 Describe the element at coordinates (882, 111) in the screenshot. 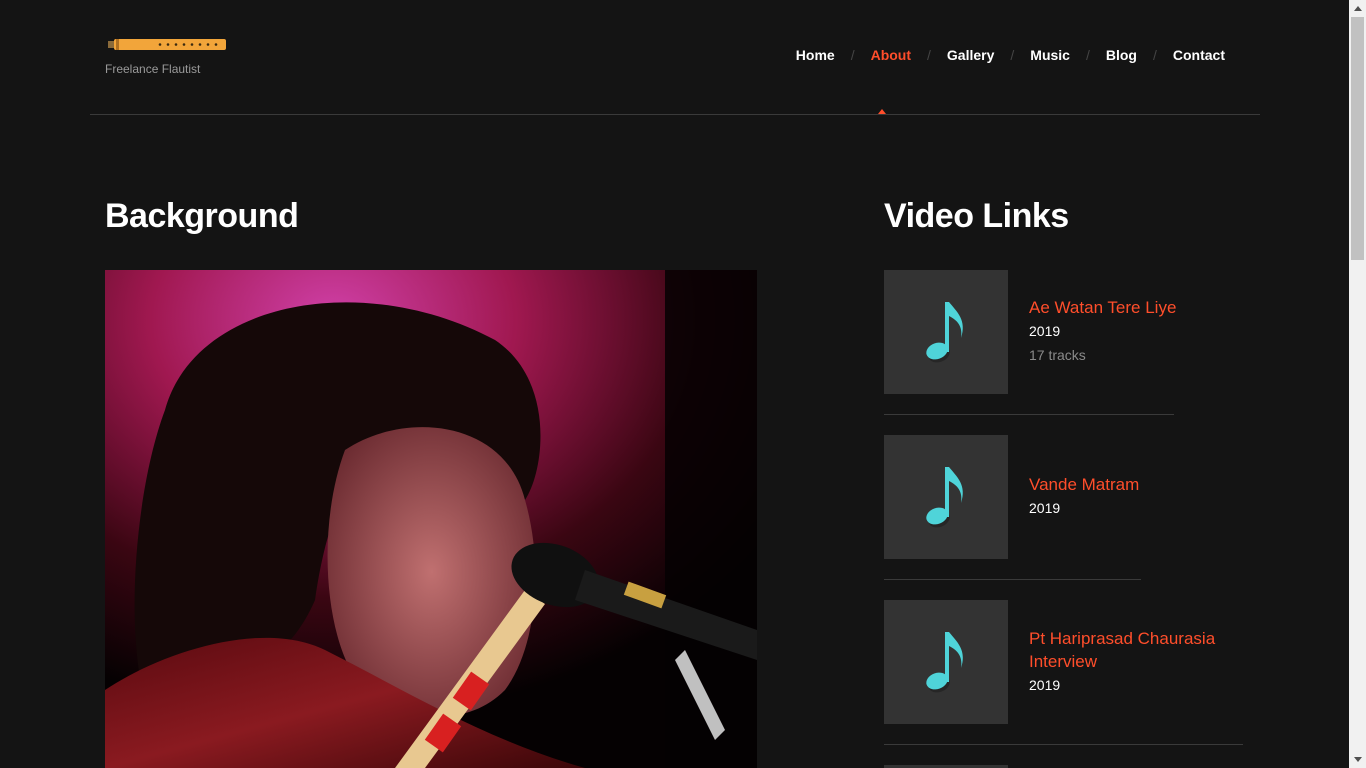

I see `active-nav-marker` at that location.